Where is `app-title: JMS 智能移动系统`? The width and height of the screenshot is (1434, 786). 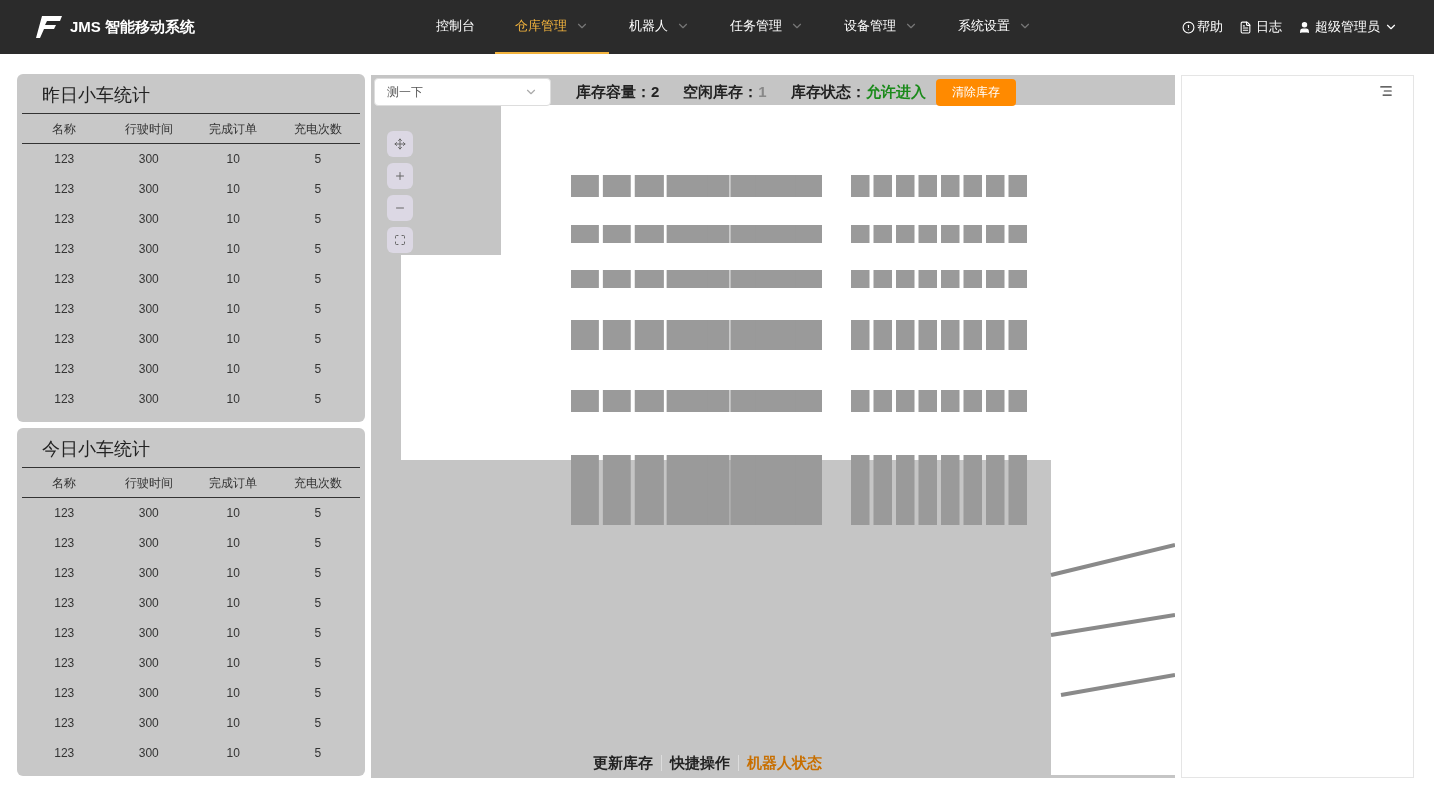 app-title: JMS 智能移动系统 is located at coordinates (133, 26).